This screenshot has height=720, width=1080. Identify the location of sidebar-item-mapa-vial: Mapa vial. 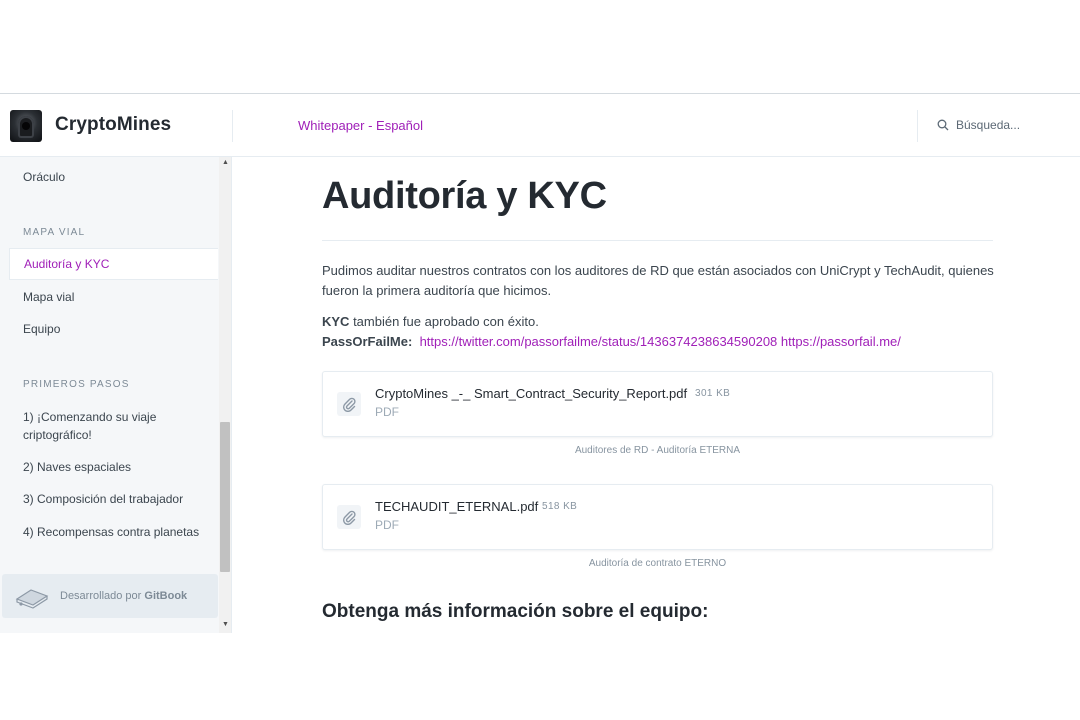
(113, 297).